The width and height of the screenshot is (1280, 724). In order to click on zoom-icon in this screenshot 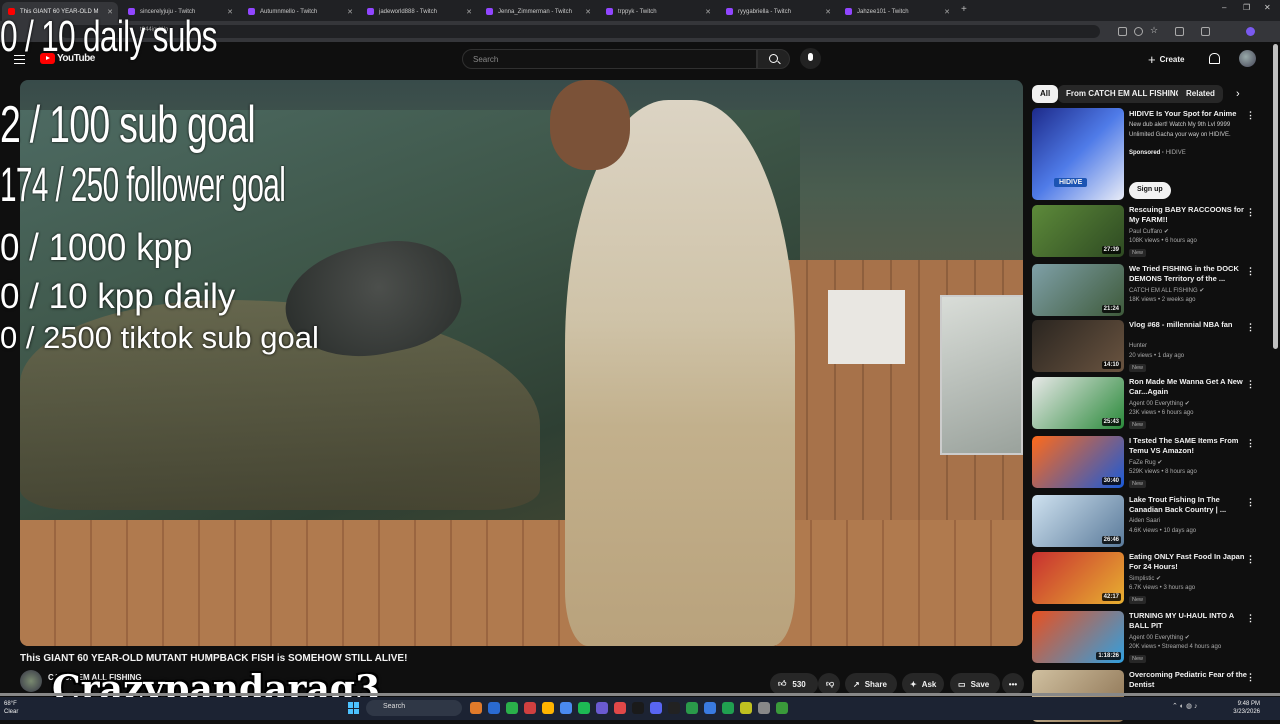, I will do `click(1138, 31)`.